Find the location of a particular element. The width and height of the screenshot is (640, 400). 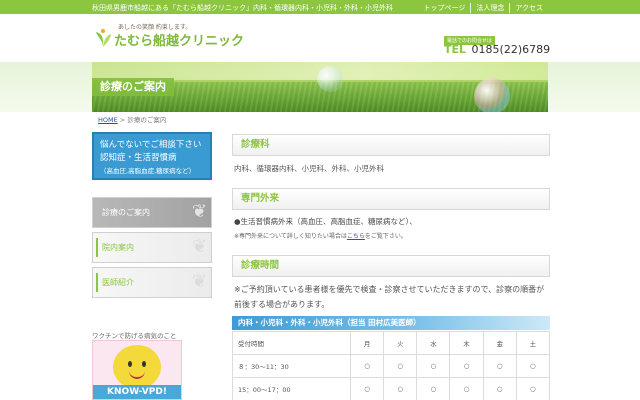

sidebar-item-label: 診療のご案内 is located at coordinates (126, 212).